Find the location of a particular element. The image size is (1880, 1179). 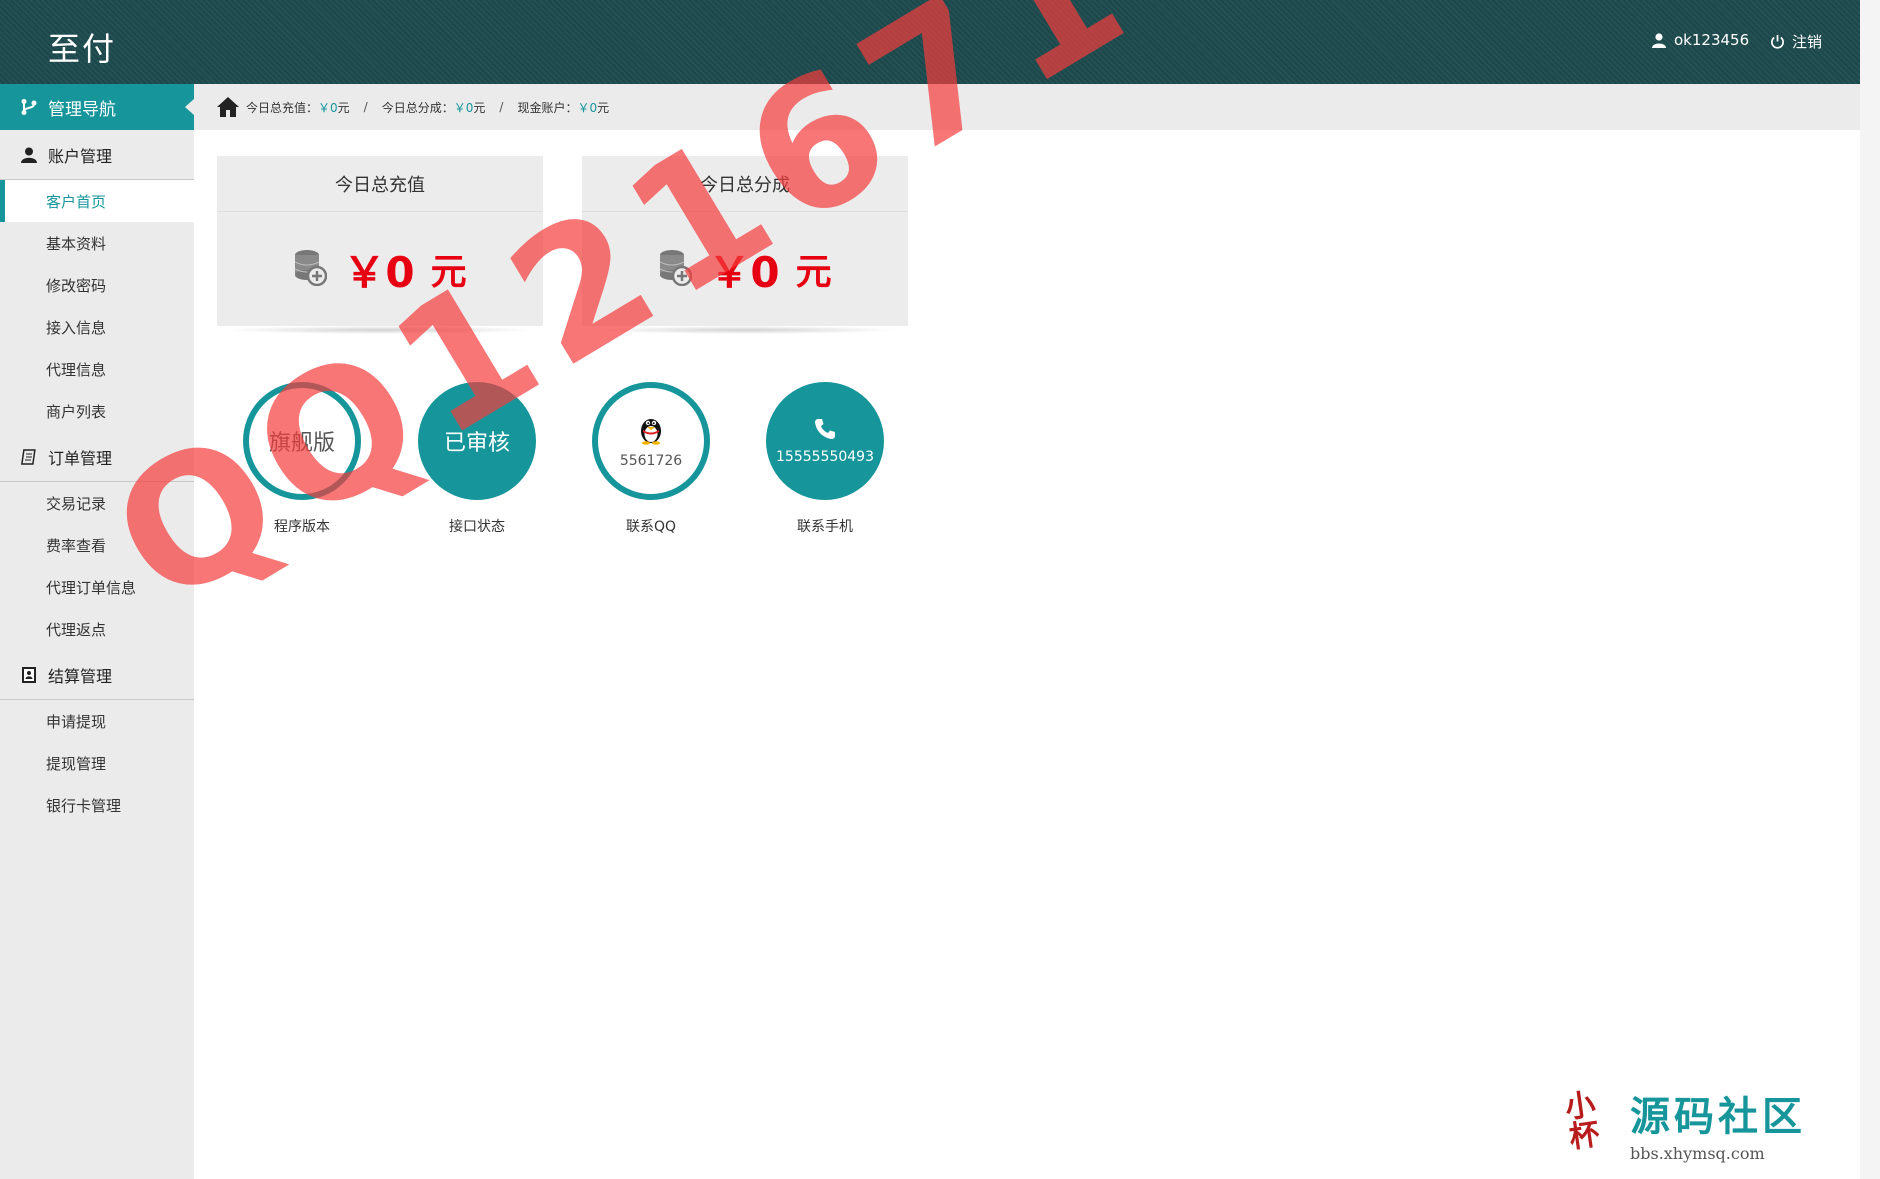

contact-qq-circle: 5561726 is located at coordinates (651, 441).